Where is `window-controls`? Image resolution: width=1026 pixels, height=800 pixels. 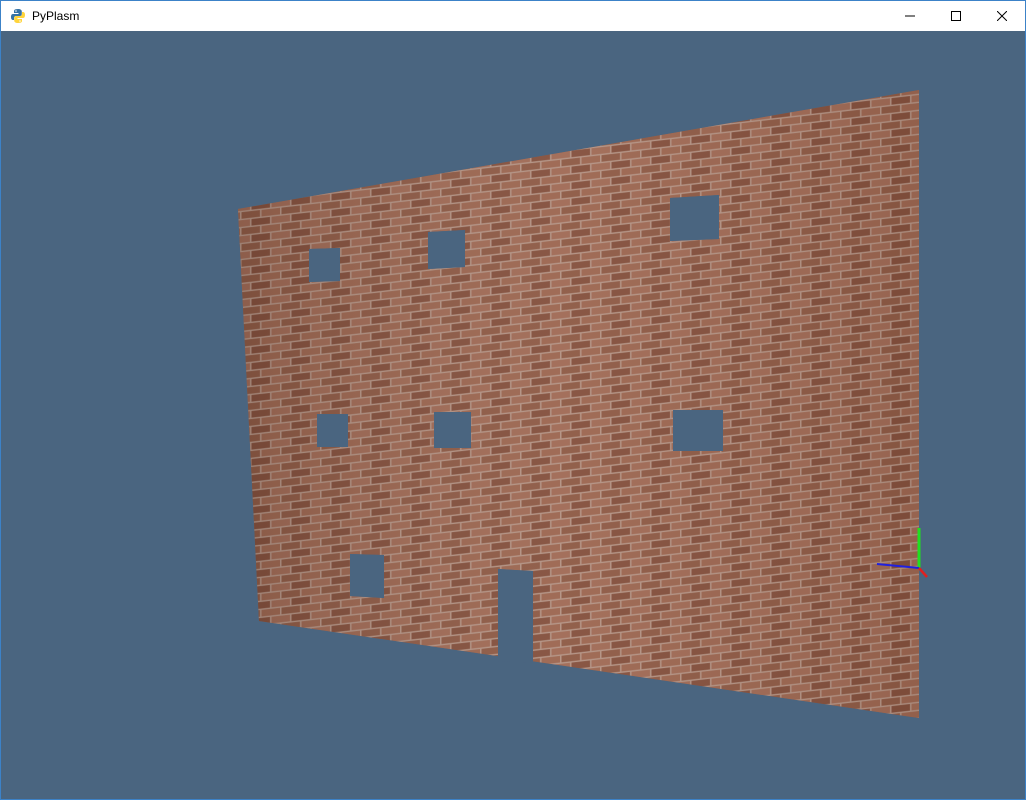
window-controls is located at coordinates (956, 16).